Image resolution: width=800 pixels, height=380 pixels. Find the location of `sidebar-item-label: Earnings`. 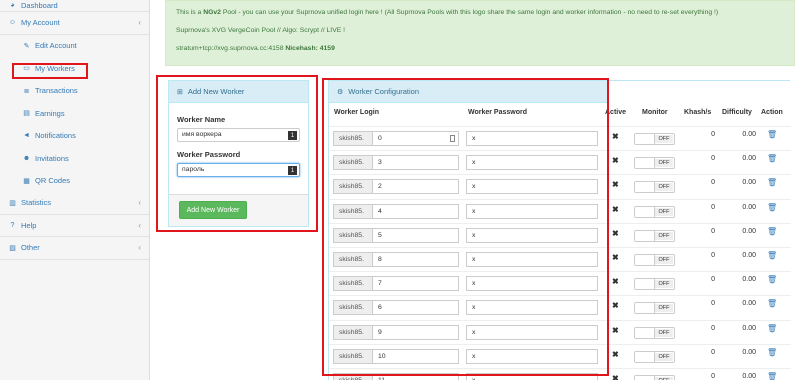

sidebar-item-label: Earnings is located at coordinates (50, 113).